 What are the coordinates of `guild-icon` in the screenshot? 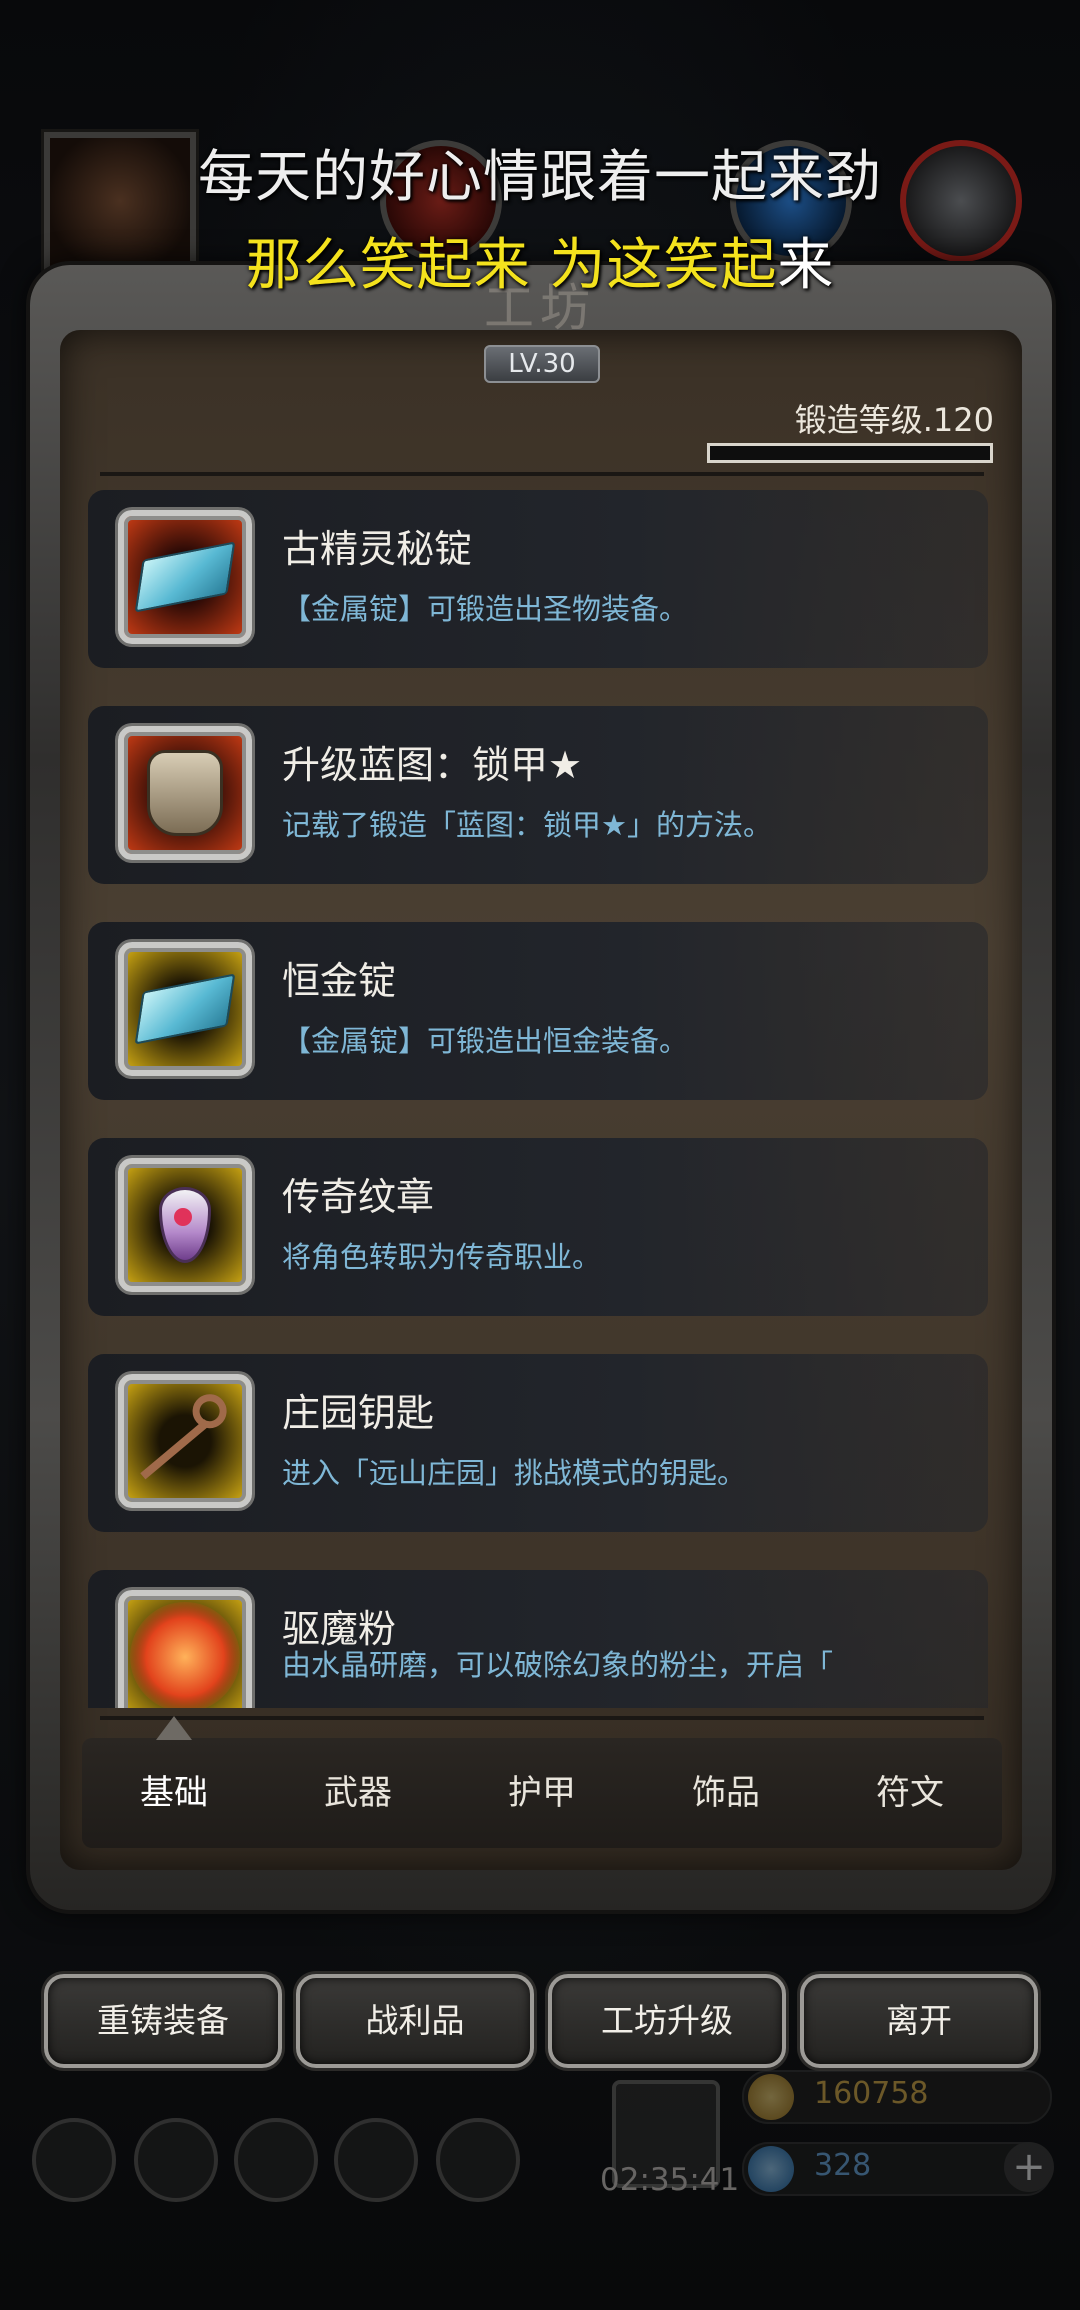 It's located at (276, 2160).